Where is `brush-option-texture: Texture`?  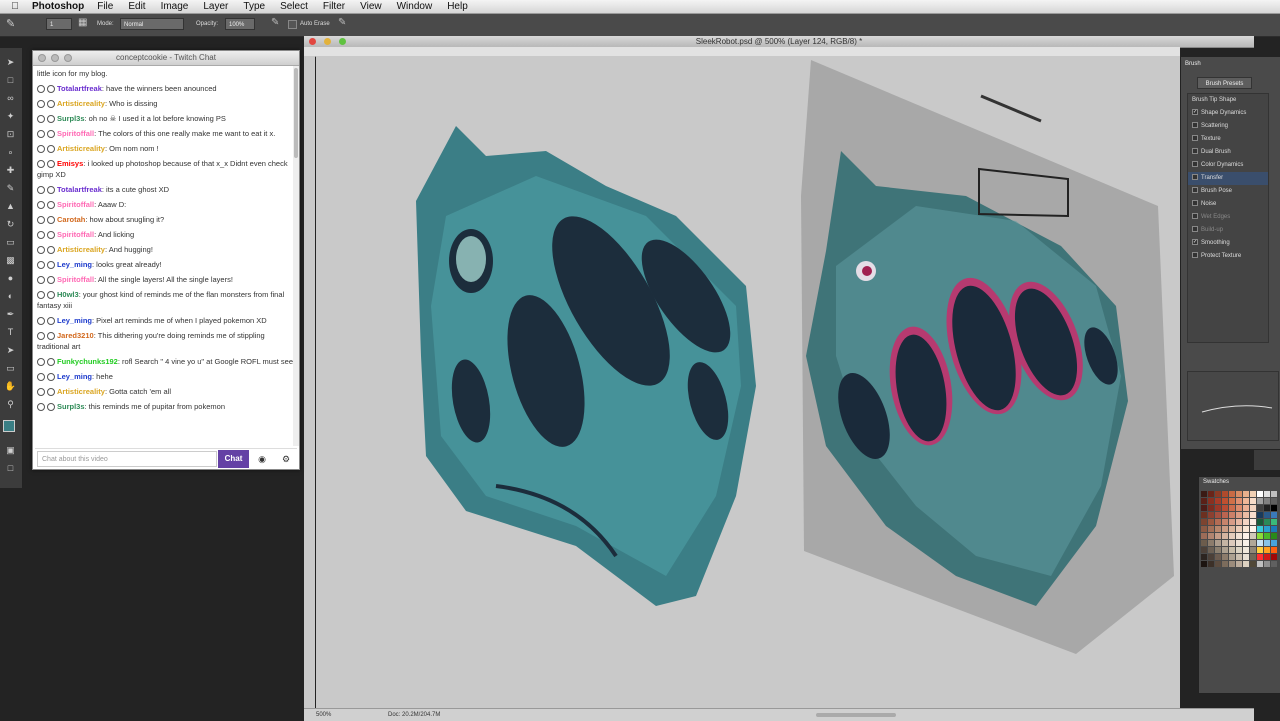 brush-option-texture: Texture is located at coordinates (1228, 139).